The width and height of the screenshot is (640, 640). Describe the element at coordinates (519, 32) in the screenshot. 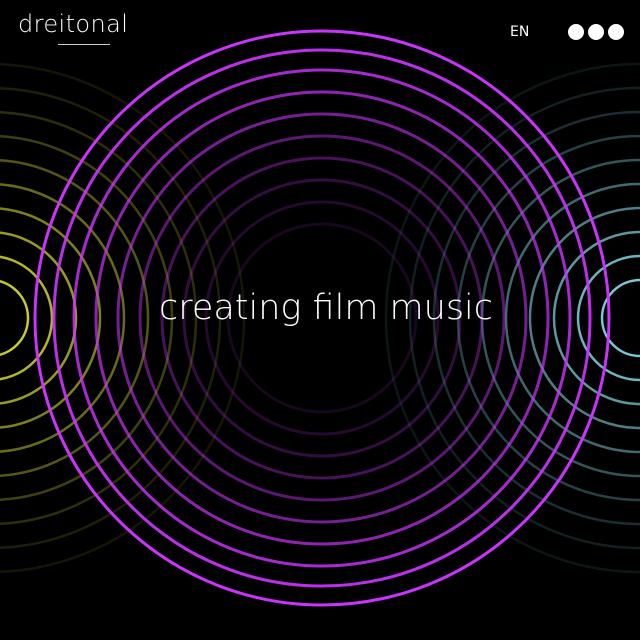

I see `language-switch: EN` at that location.